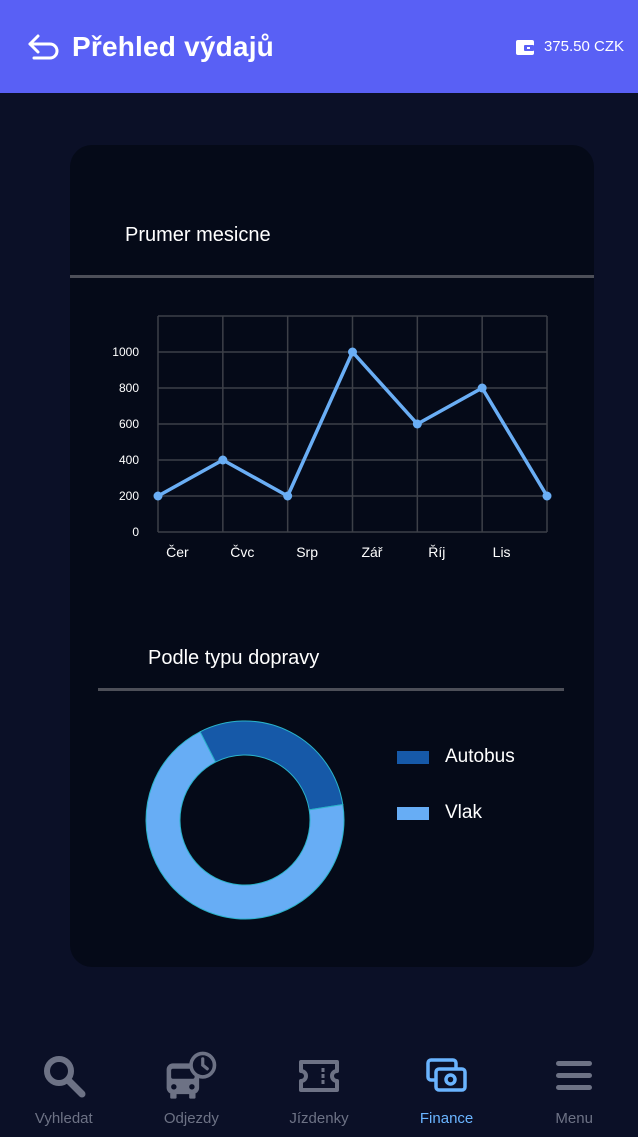 The image size is (638, 1137). What do you see at coordinates (574, 1076) in the screenshot?
I see `menu-icon` at bounding box center [574, 1076].